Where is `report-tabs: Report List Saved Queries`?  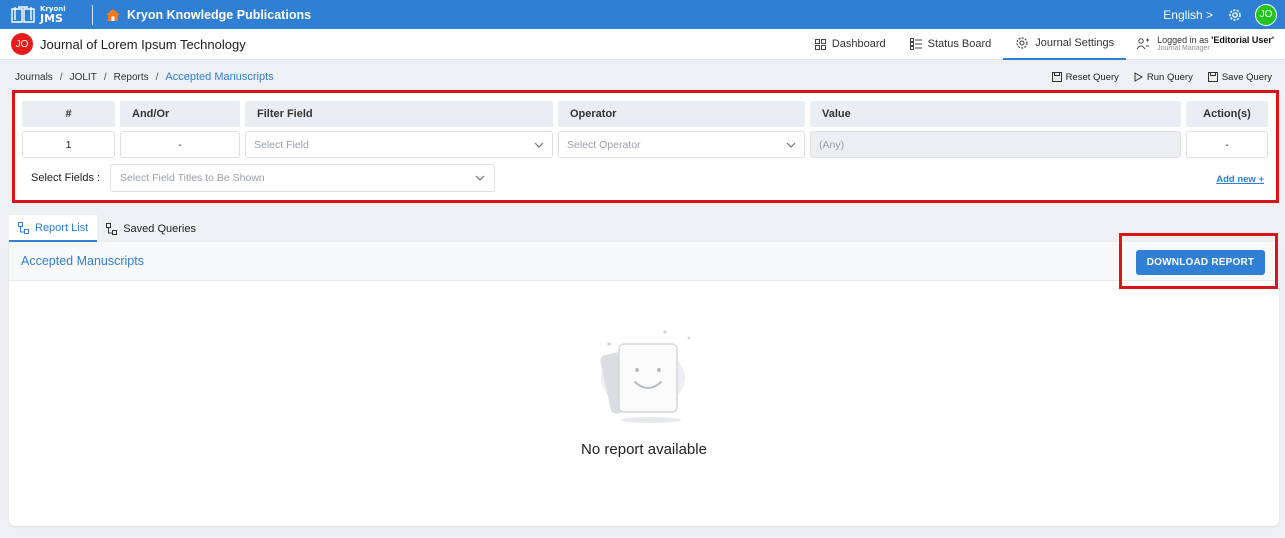
report-tabs: Report List Saved Queries is located at coordinates (107, 228).